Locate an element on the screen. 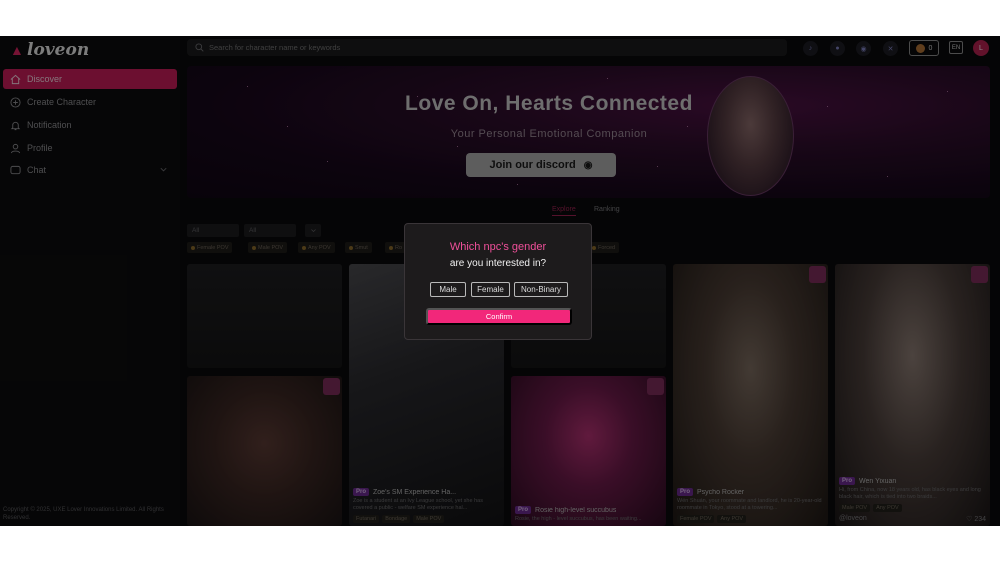 The image size is (1000, 563). option-female-button: Female is located at coordinates (490, 289).